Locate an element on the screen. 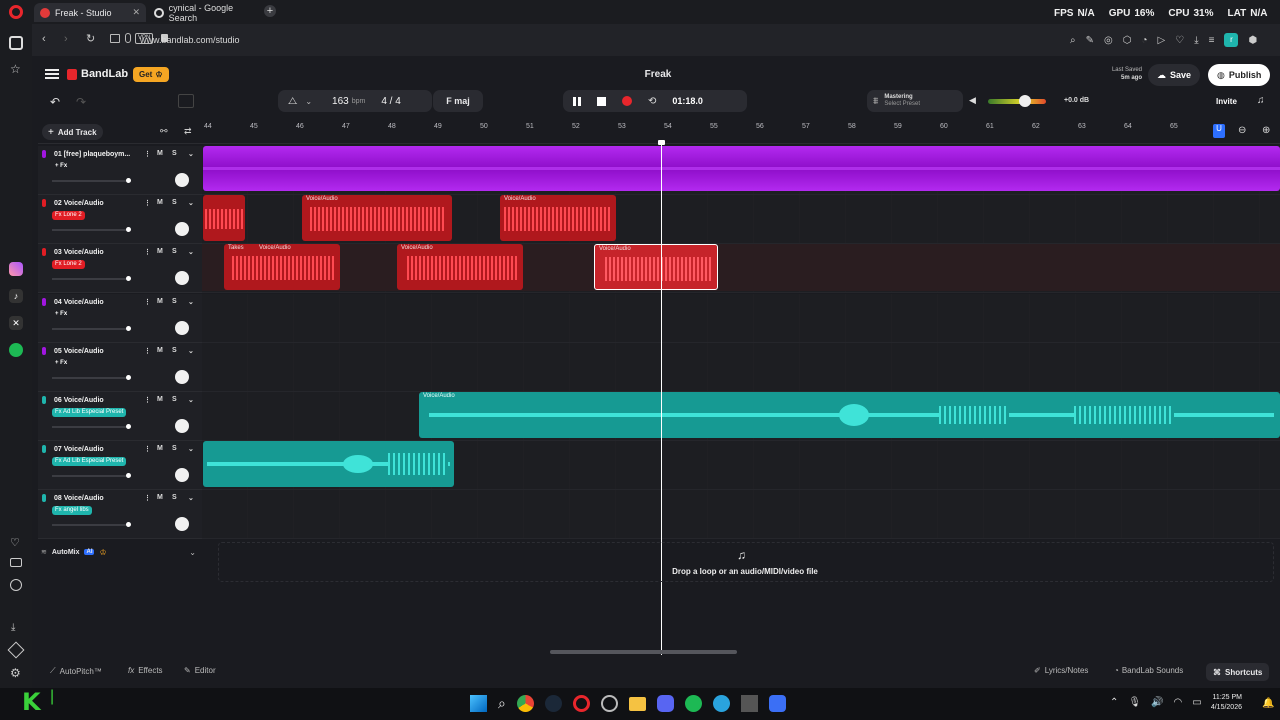  clip-track-03-b: Voice/Audio is located at coordinates (460, 267).